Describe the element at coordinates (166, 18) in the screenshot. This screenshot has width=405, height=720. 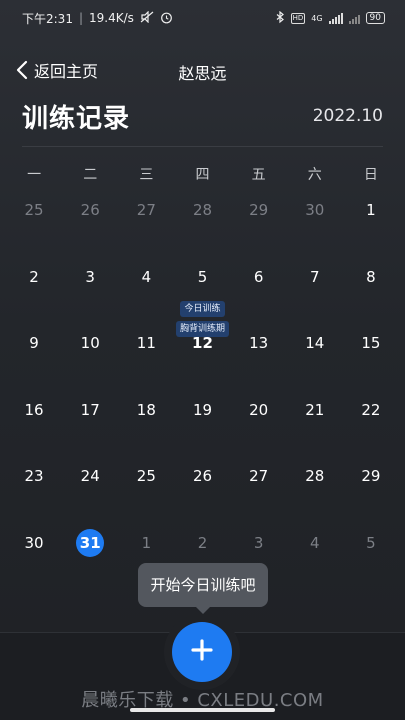
I see `alarm-icon` at that location.